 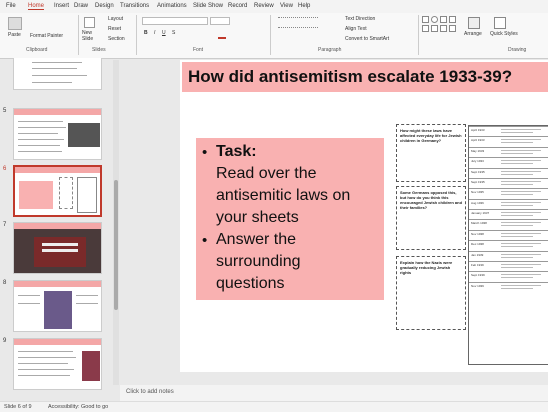 I want to click on menu-animations: Animations, so click(x=172, y=6).